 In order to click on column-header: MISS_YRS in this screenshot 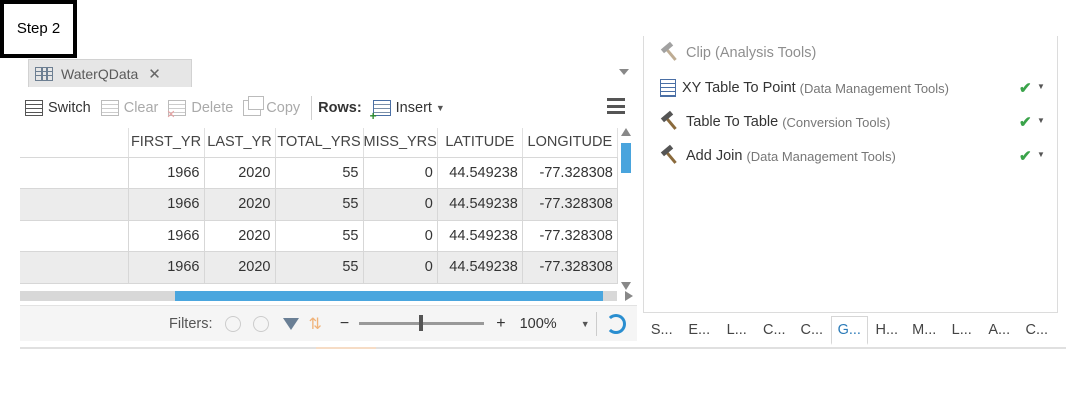, I will do `click(400, 143)`.